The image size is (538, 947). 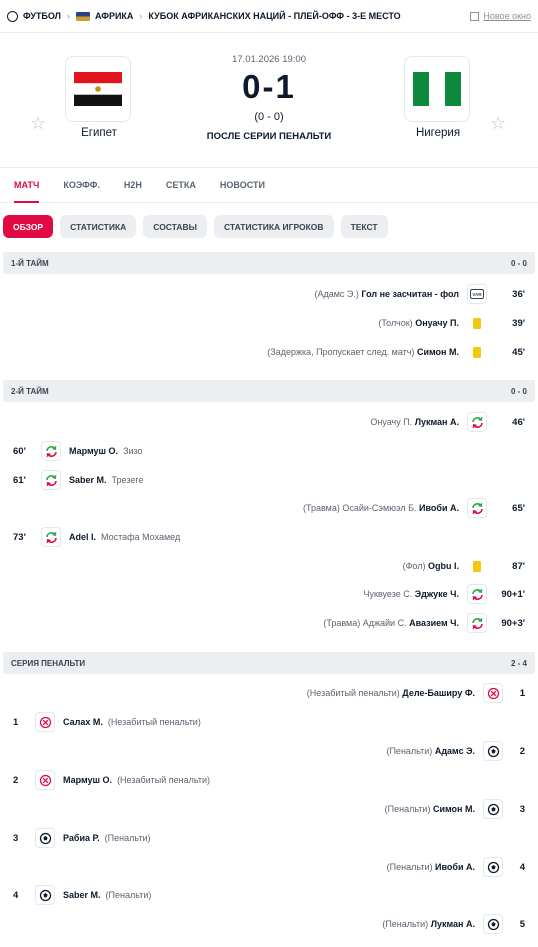 I want to click on event-minute: 61', so click(x=19, y=480).